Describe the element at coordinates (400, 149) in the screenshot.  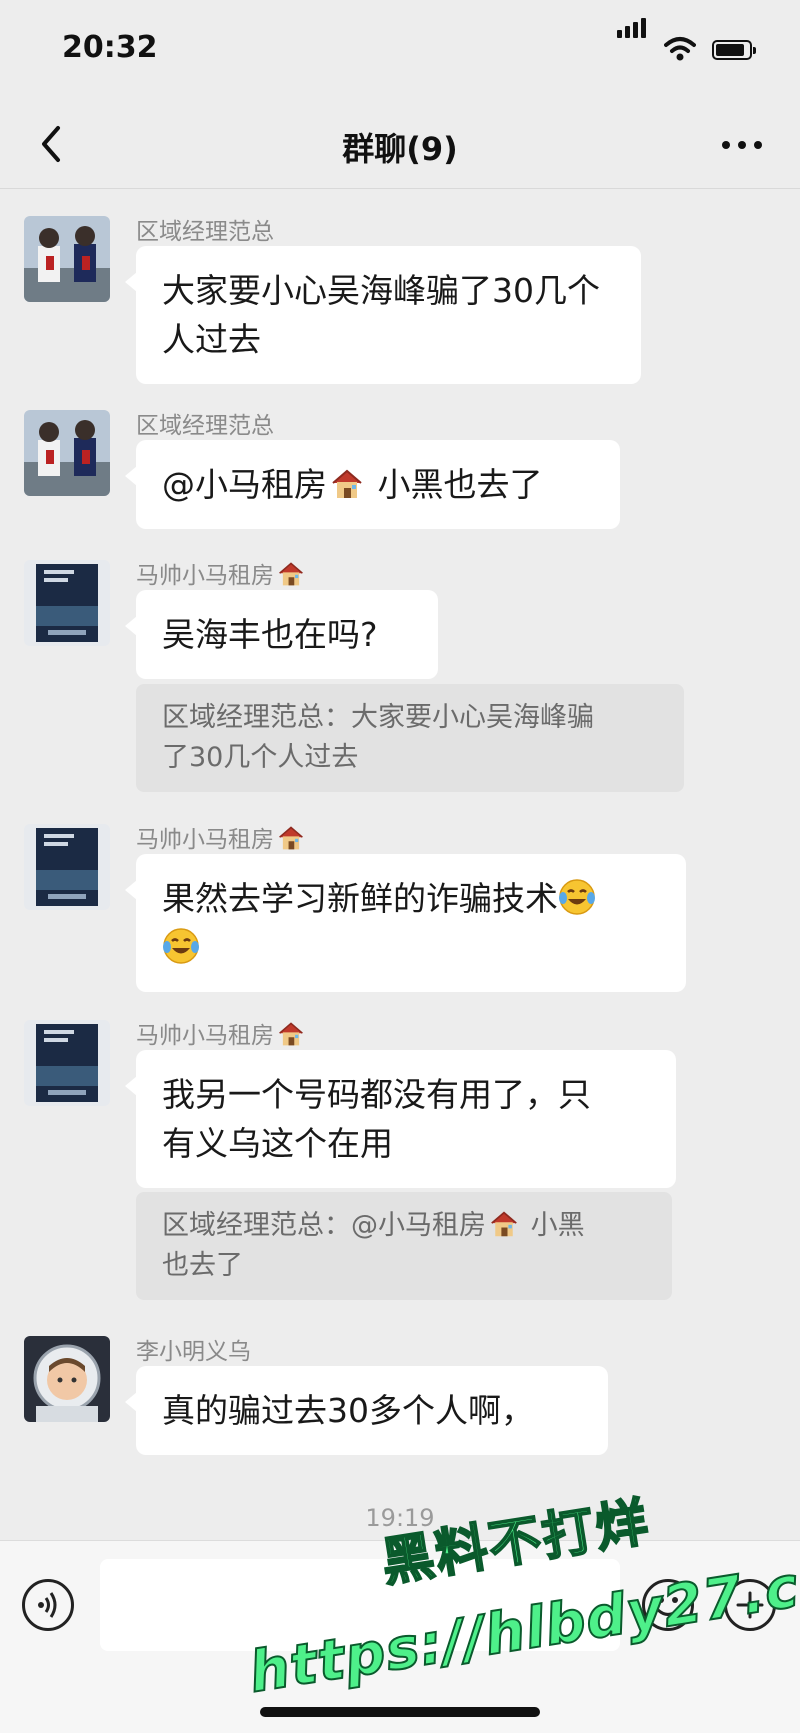
I see `chat-title: 群聊(9)` at that location.